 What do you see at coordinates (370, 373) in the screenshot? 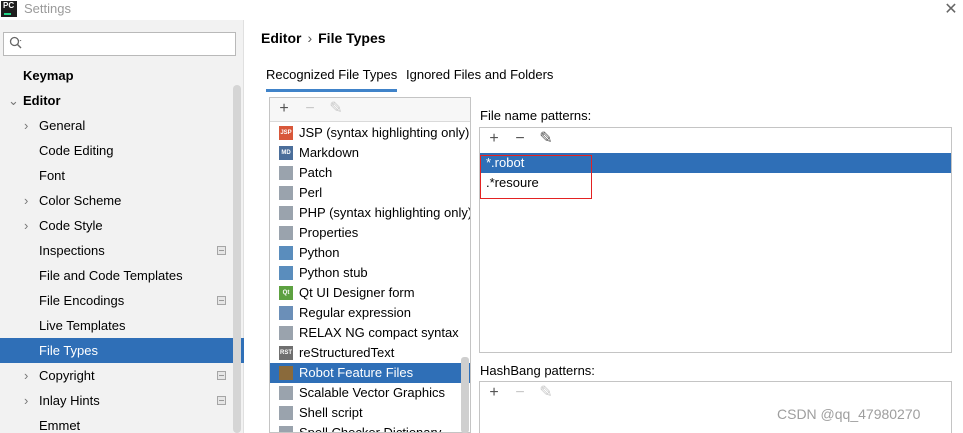
I see `file-type-row: Robot Feature Files` at bounding box center [370, 373].